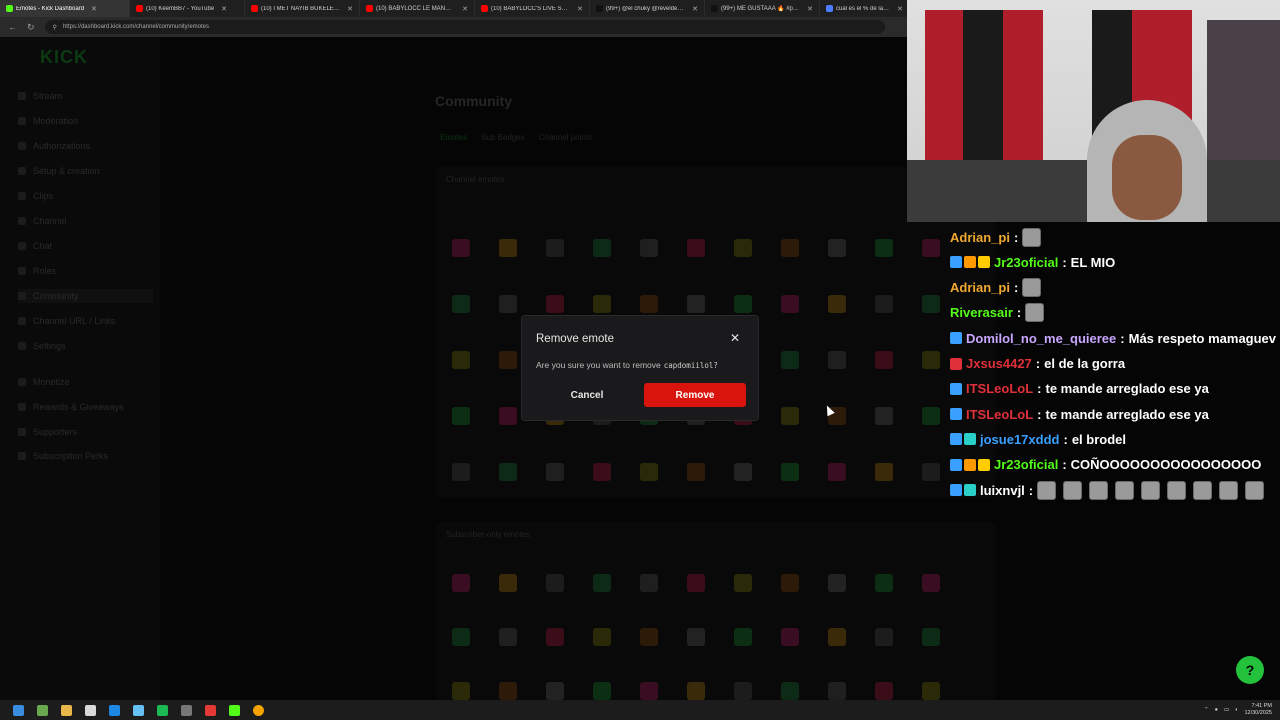 This screenshot has width=1280, height=720. I want to click on terminal-icon, so click(42, 710).